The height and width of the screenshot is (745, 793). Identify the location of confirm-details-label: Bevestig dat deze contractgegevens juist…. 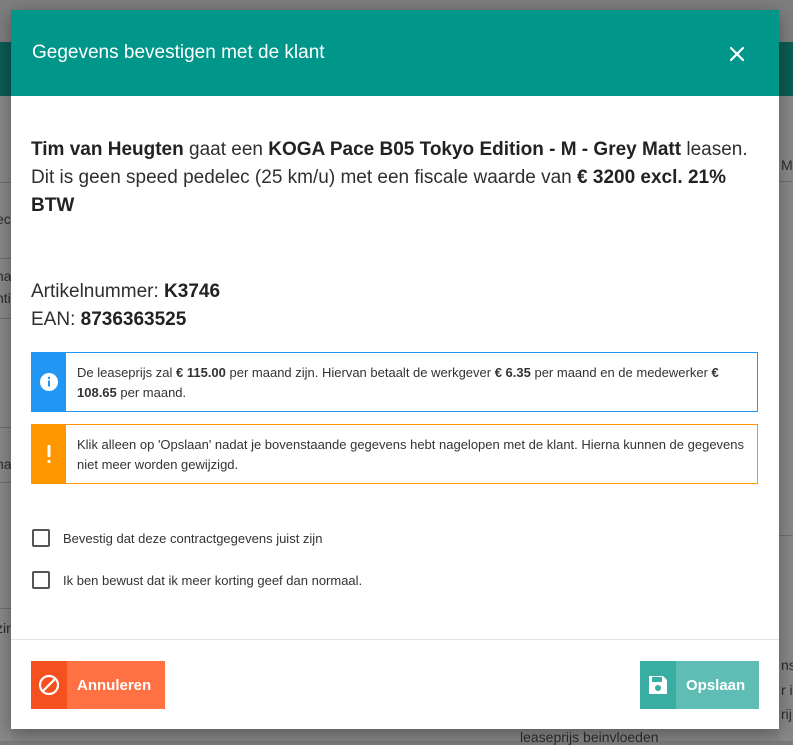
(193, 538).